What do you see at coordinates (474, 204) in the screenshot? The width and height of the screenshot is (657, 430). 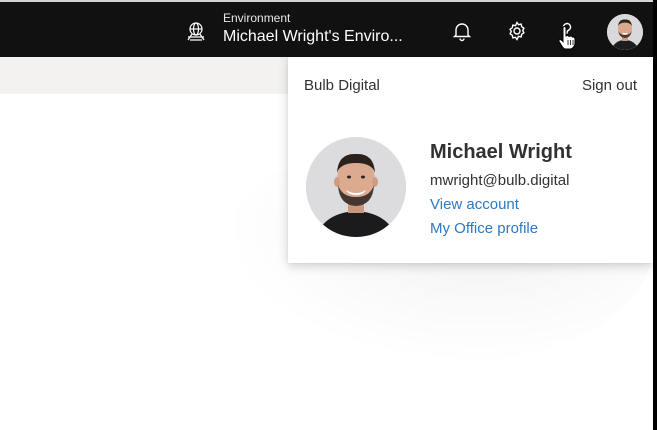 I see `view-account-link: View account` at bounding box center [474, 204].